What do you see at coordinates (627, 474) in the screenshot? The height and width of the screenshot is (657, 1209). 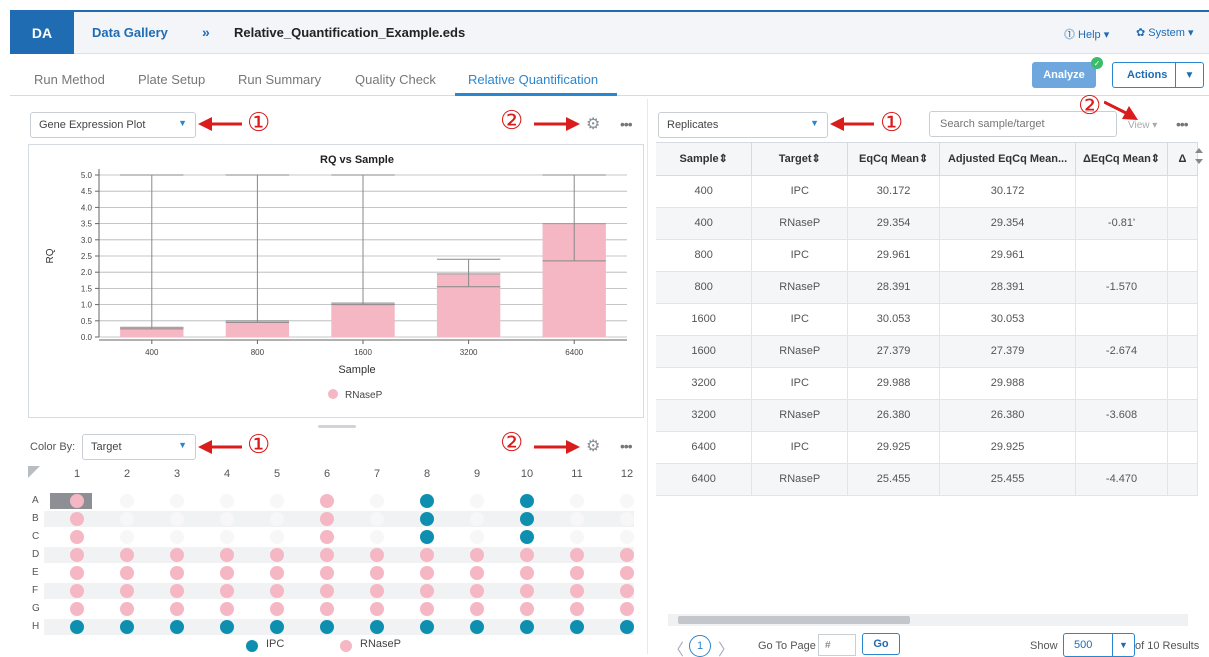 I see `plate-column-header: 12` at bounding box center [627, 474].